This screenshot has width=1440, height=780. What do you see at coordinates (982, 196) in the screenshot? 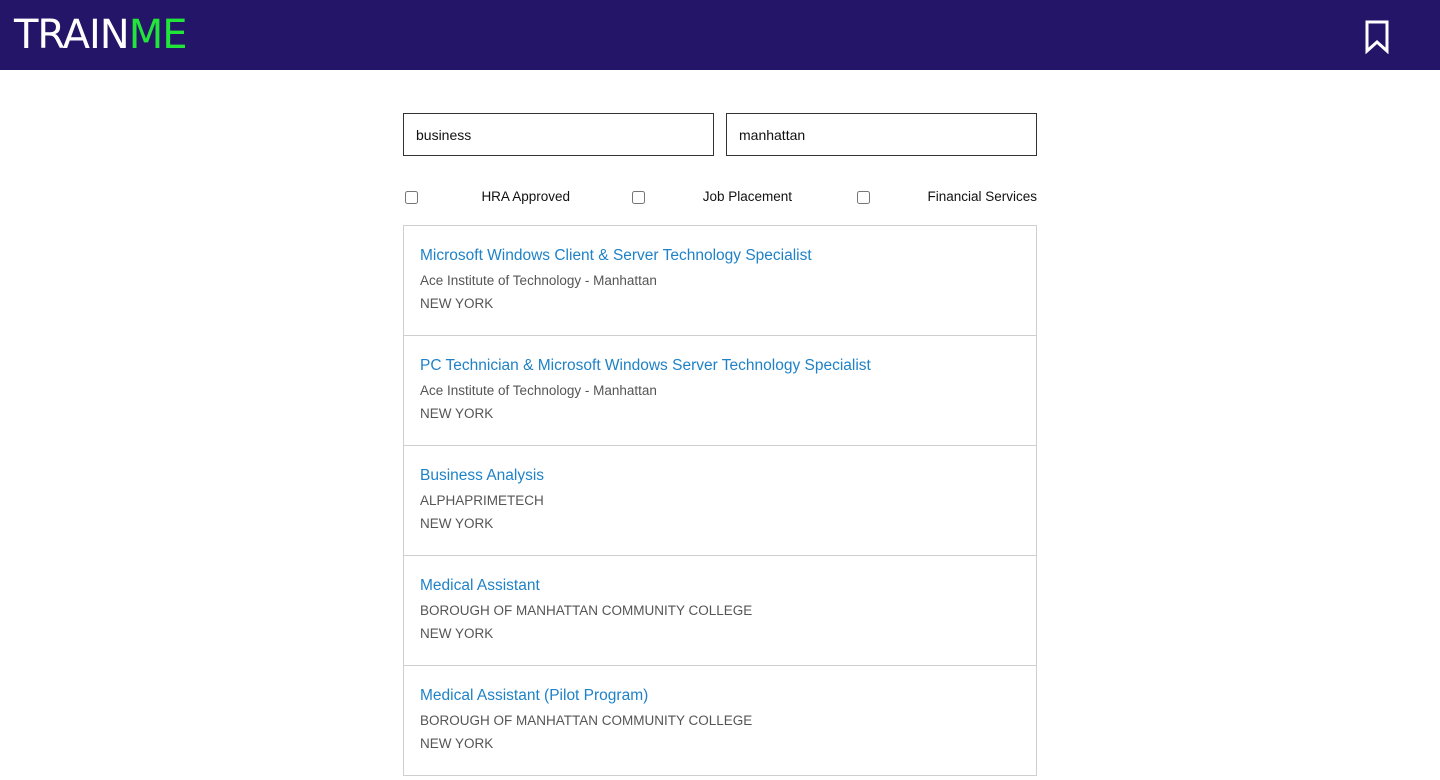
I see `financial-services-label: Financial Services` at bounding box center [982, 196].